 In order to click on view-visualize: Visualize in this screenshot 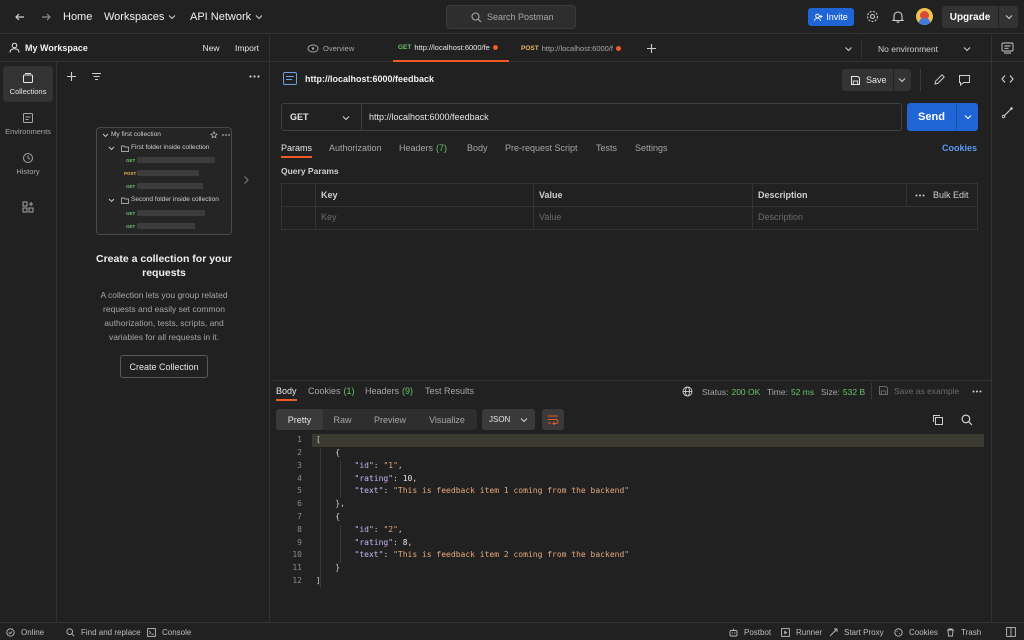, I will do `click(447, 419)`.